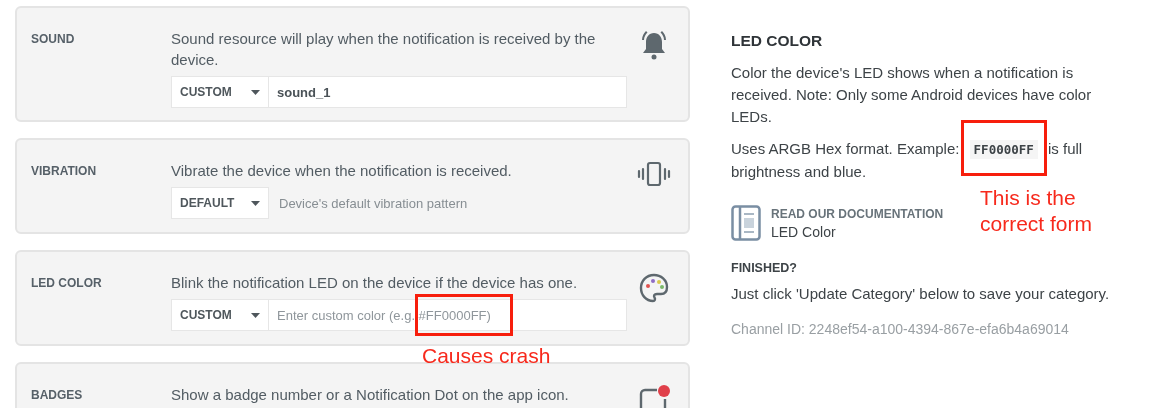 The image size is (1159, 408). What do you see at coordinates (654, 174) in the screenshot?
I see `vibrating-phone-icon` at bounding box center [654, 174].